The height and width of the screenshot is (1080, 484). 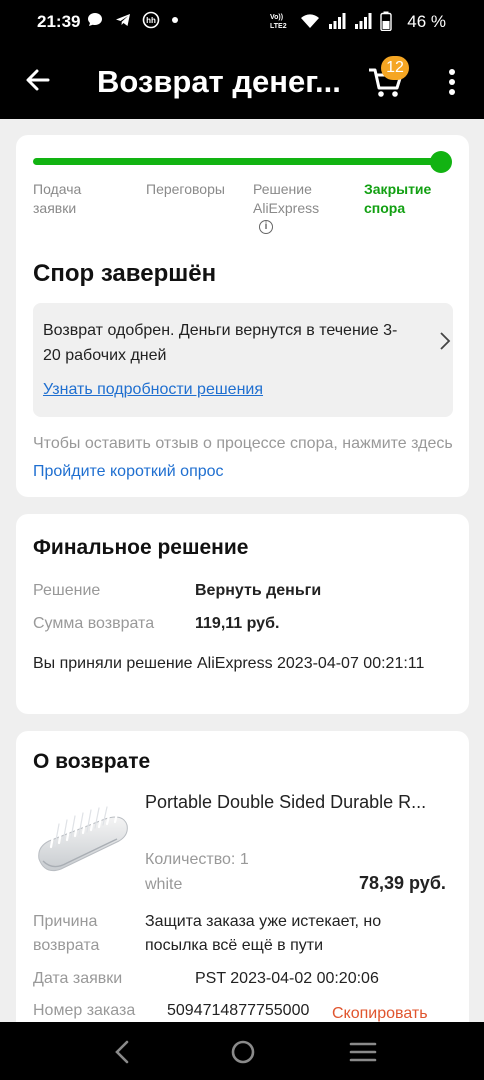 I want to click on decision-details-link: Узнать подробности решения, so click(x=153, y=390).